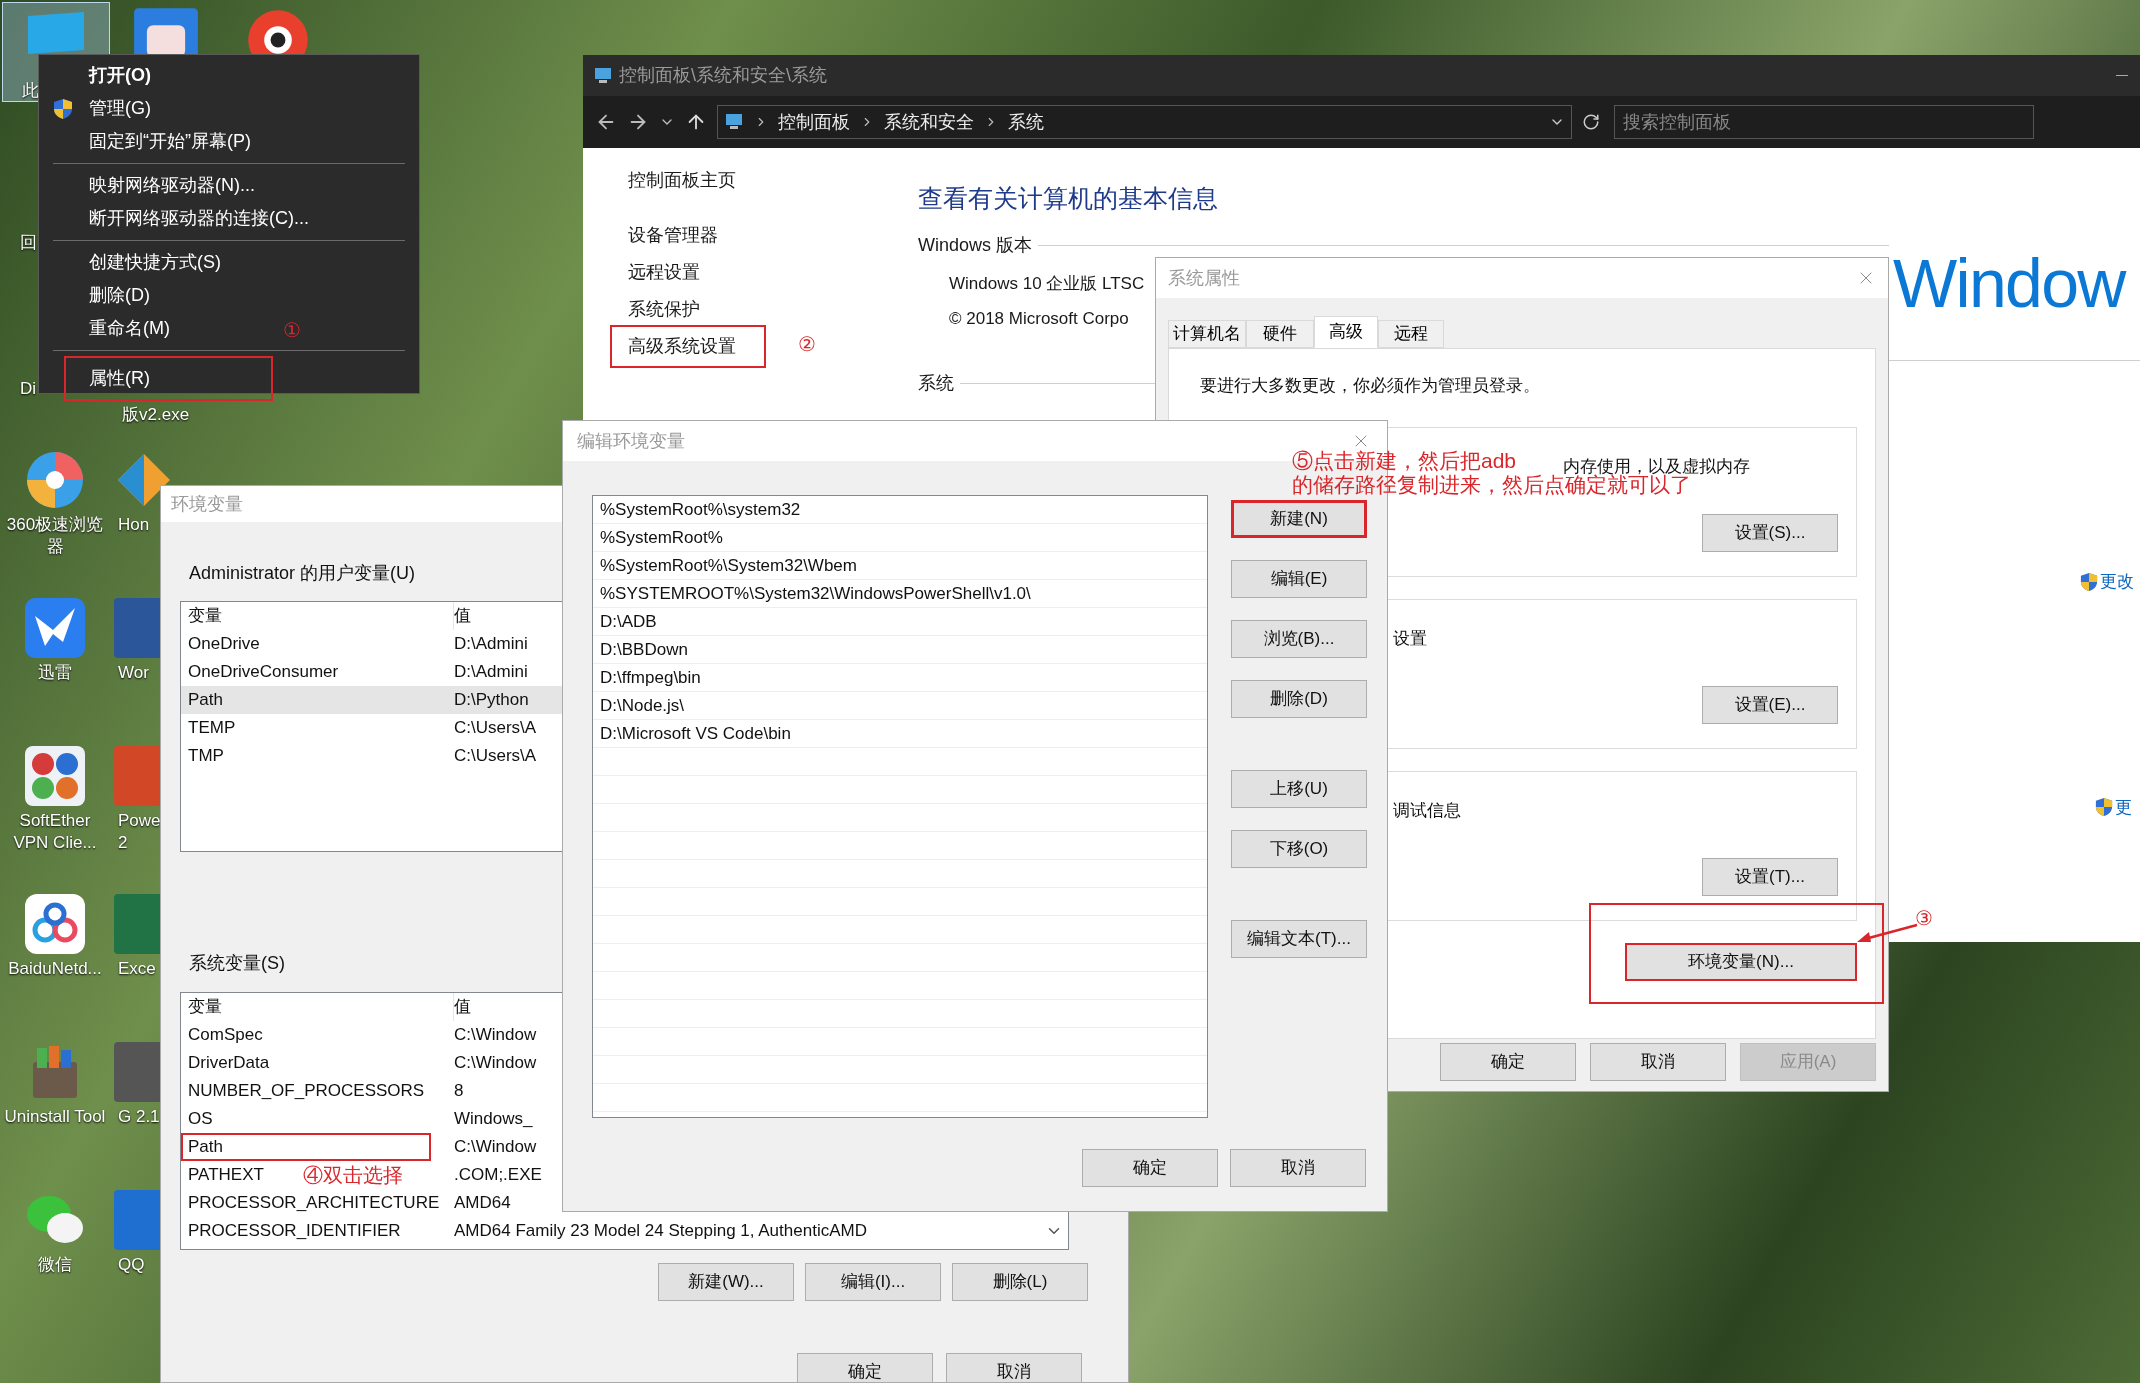 The image size is (2140, 1383). I want to click on path-entry: %SystemRoot%\System32\Wbem, so click(900, 566).